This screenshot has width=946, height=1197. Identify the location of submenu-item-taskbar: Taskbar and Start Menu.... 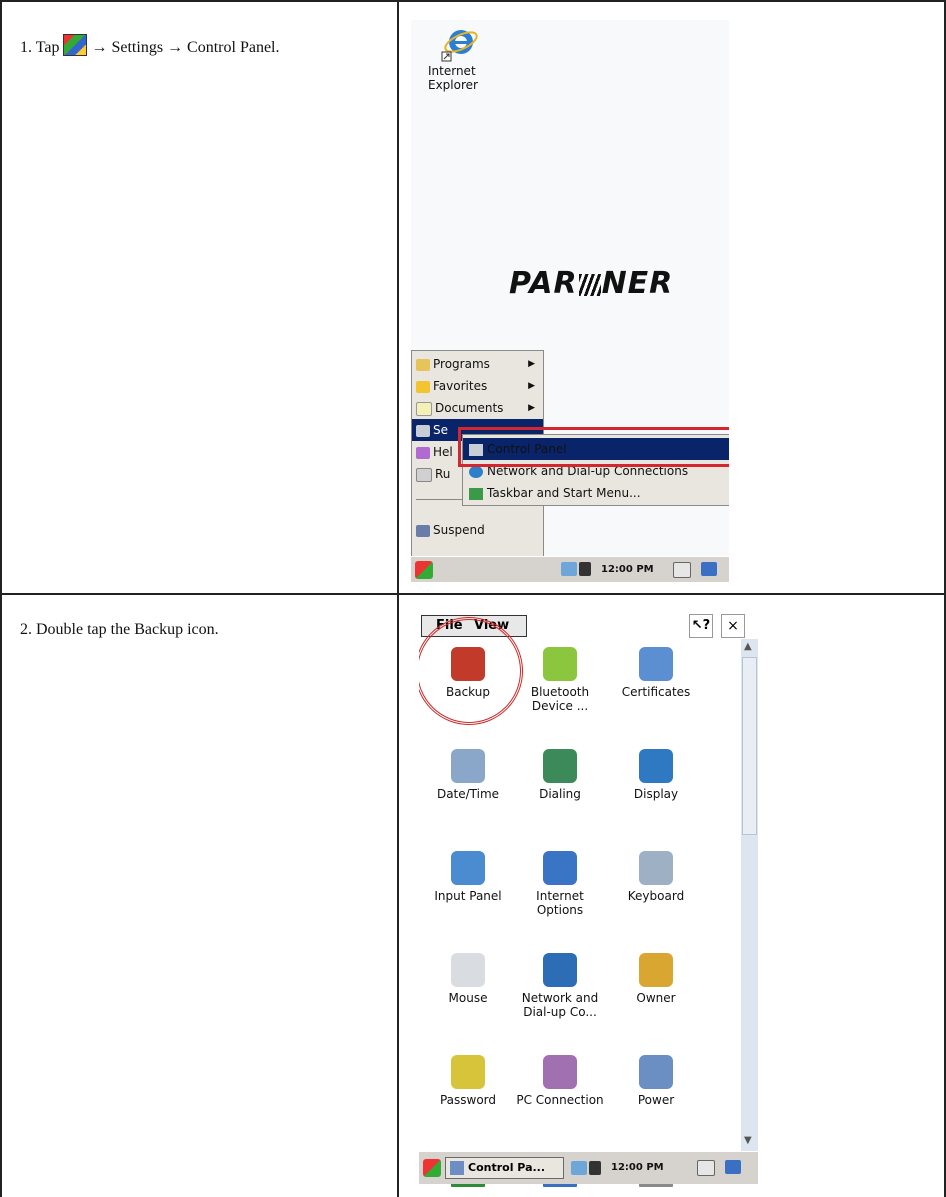
(596, 493).